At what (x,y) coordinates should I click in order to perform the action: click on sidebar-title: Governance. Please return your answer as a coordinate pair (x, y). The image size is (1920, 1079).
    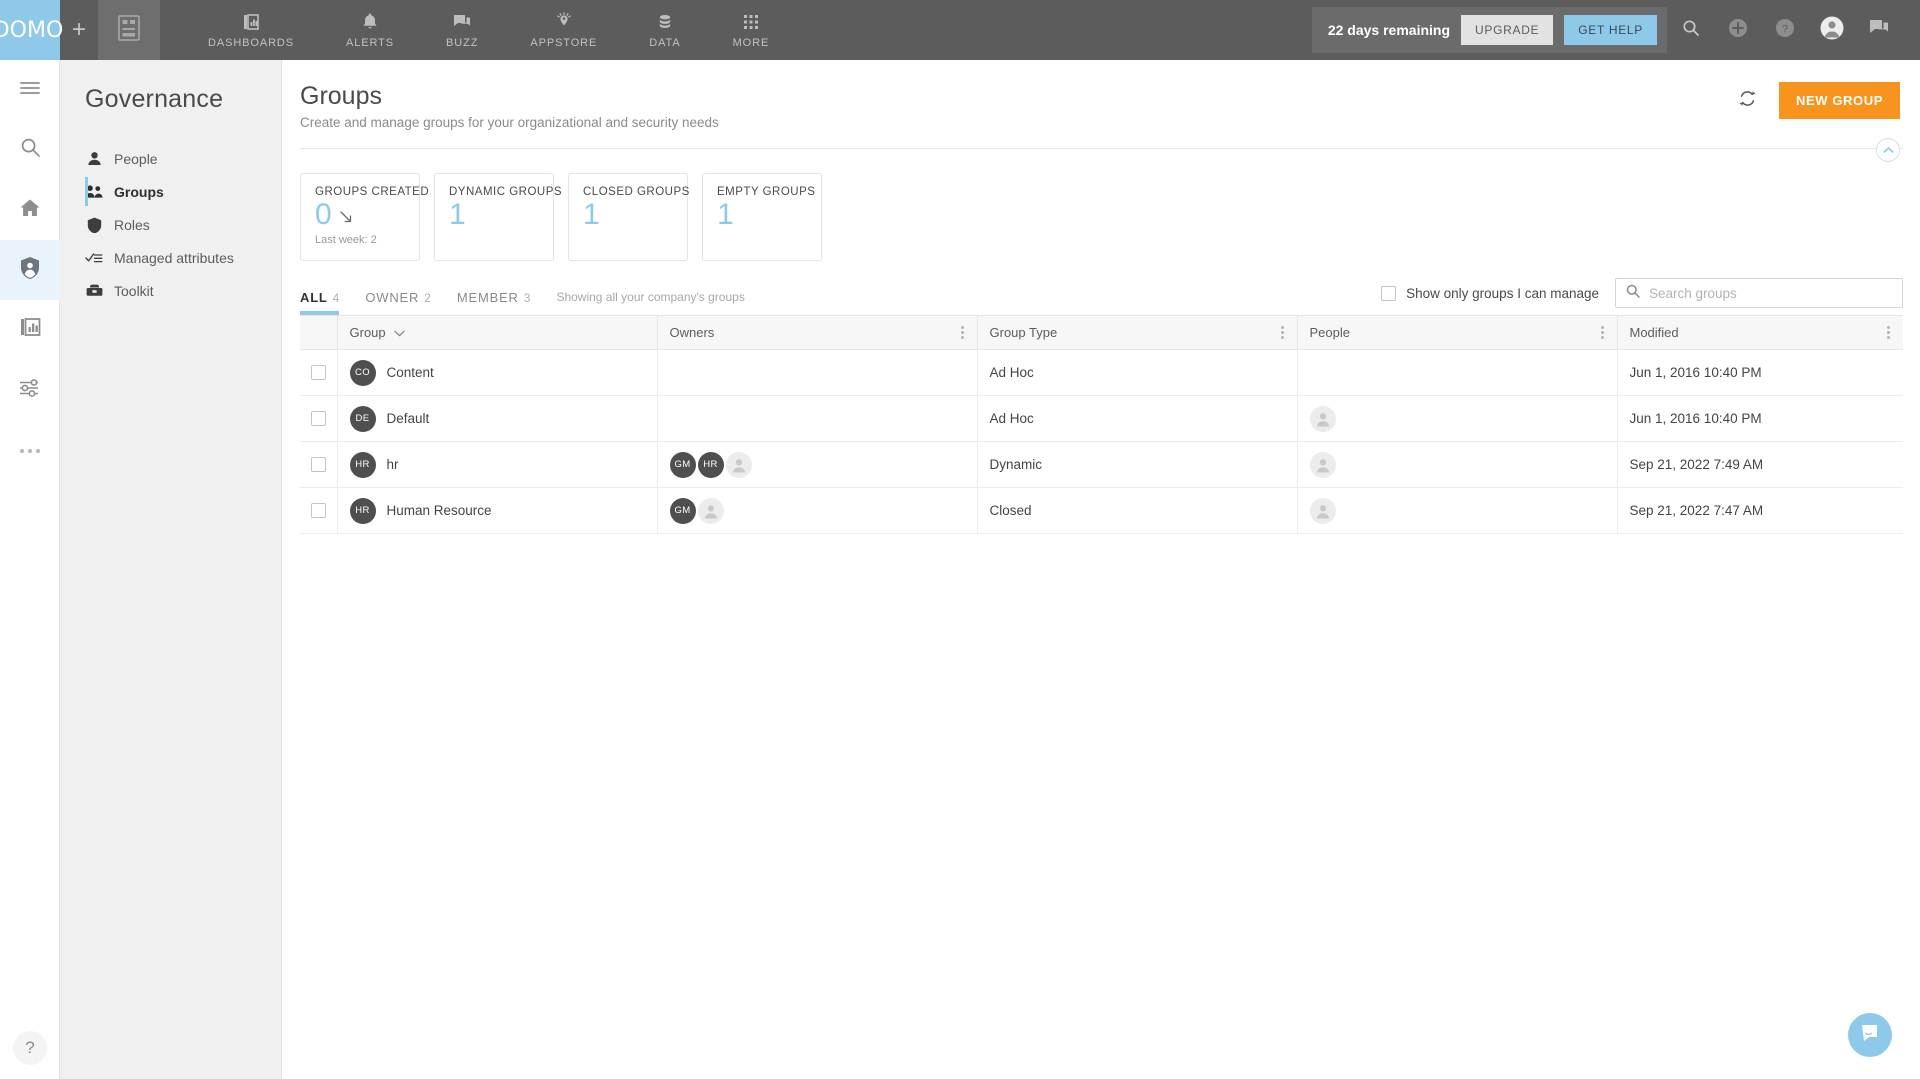
    Looking at the image, I should click on (154, 99).